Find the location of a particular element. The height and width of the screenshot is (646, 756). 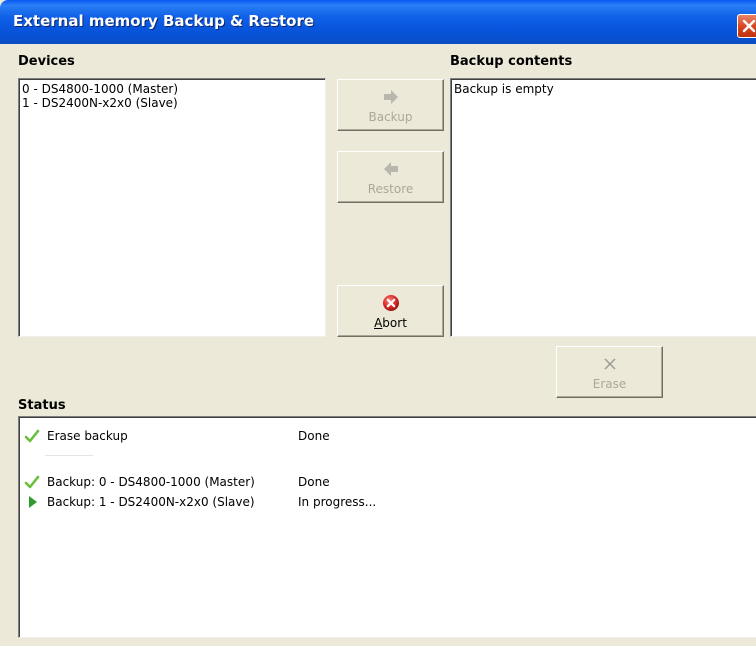

backup-button: Backup is located at coordinates (390, 105).